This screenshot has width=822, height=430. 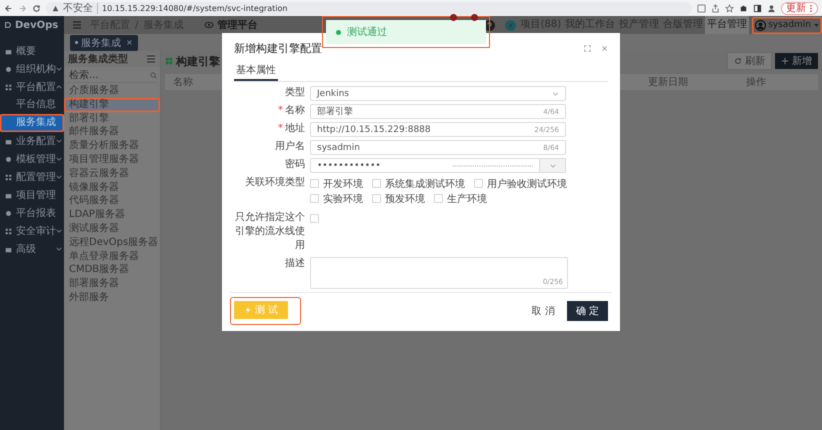 I want to click on page-title: 构建引擎, so click(x=198, y=61).